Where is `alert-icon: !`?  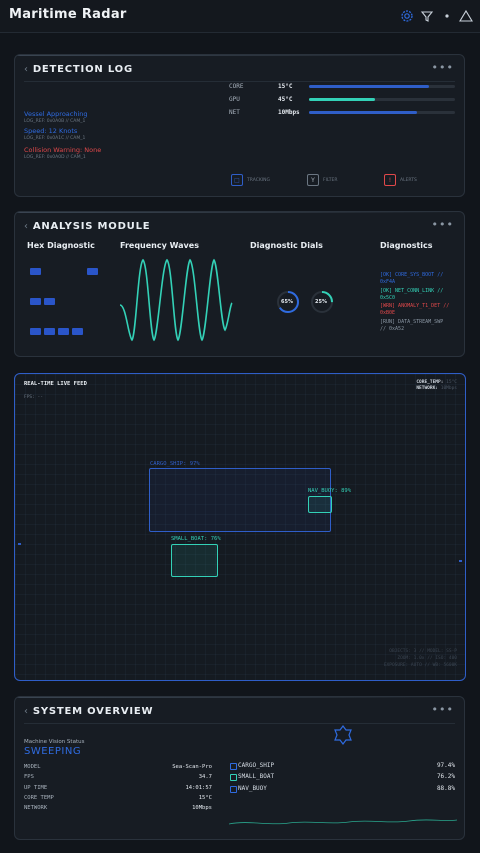 alert-icon: ! is located at coordinates (390, 180).